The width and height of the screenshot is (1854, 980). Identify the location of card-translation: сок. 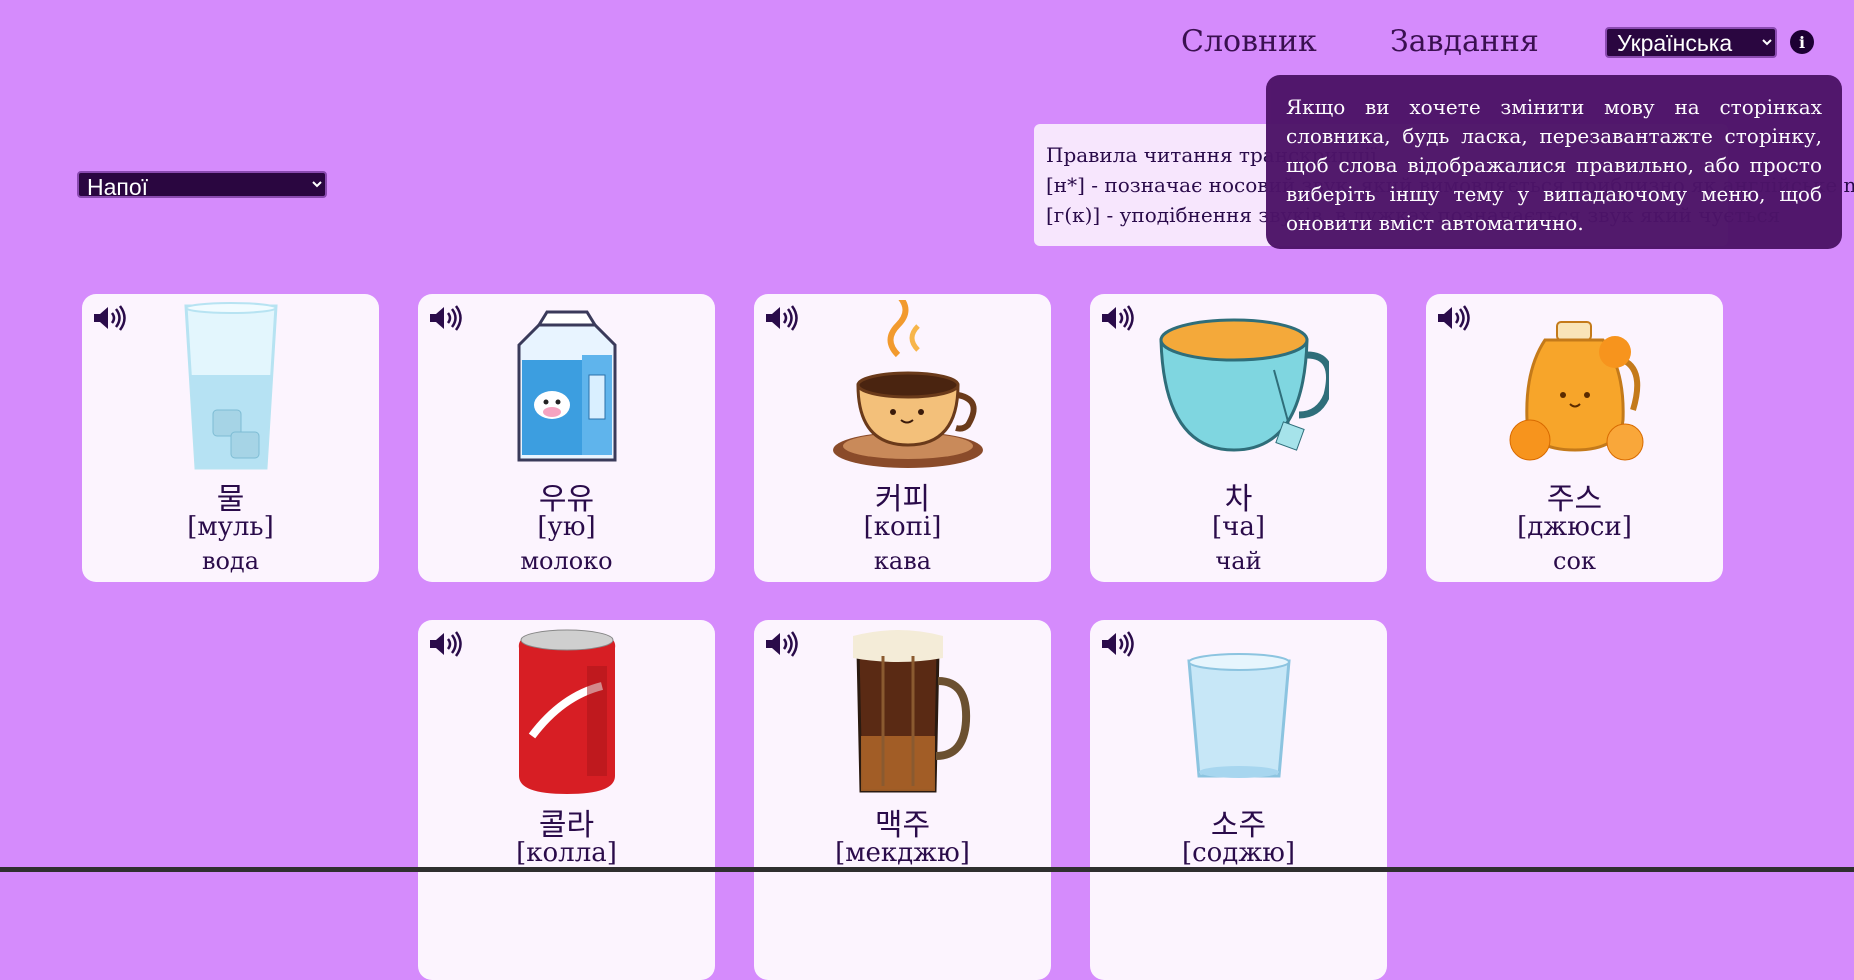
(1574, 561).